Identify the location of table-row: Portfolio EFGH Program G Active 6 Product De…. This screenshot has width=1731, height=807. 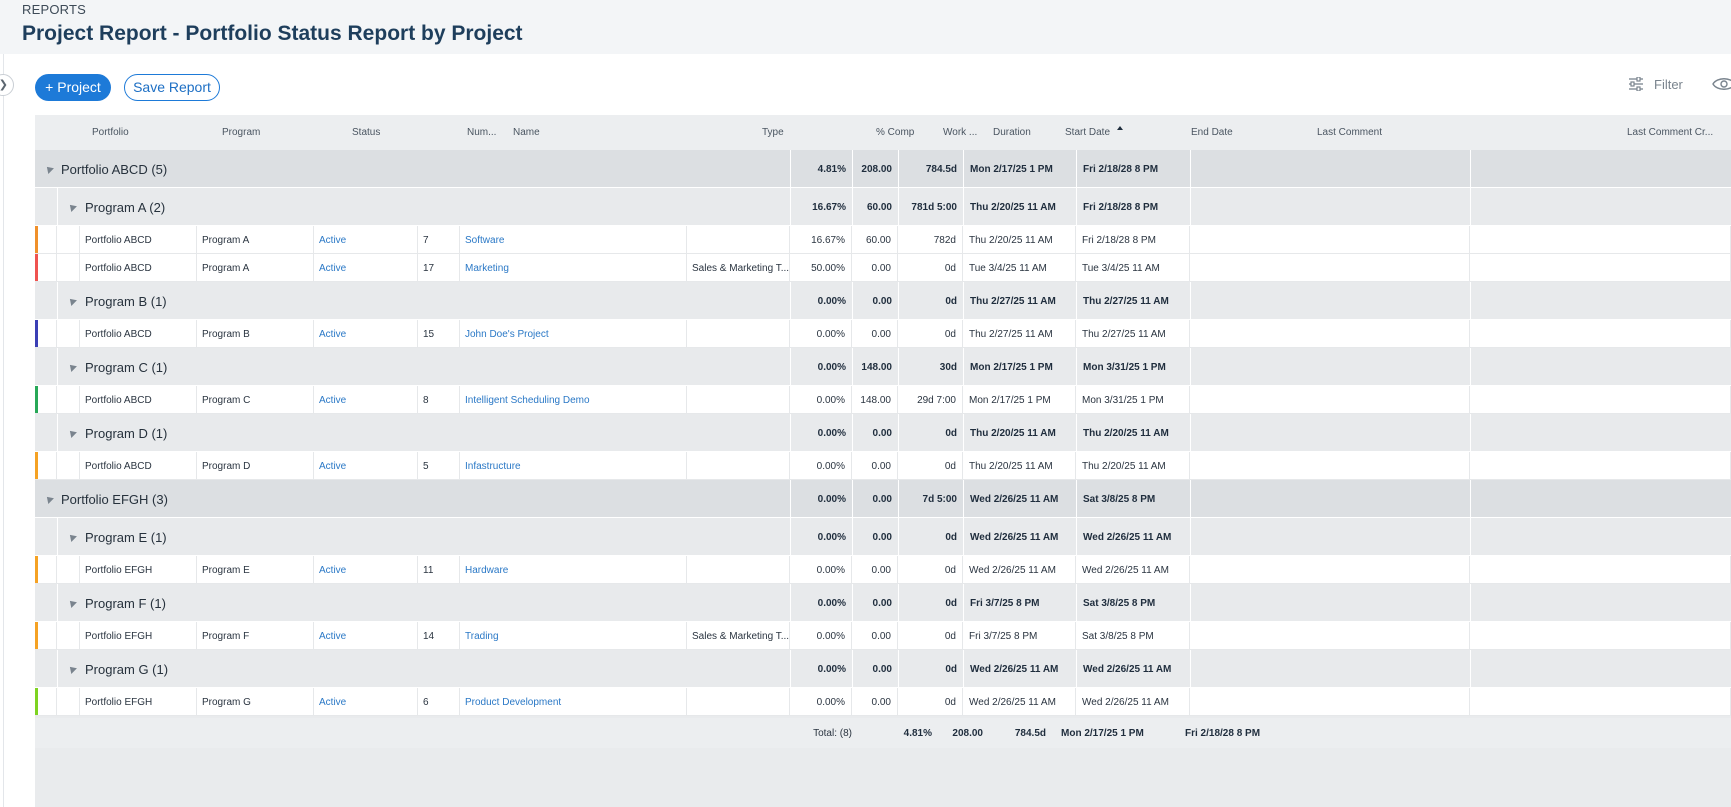
(883, 702).